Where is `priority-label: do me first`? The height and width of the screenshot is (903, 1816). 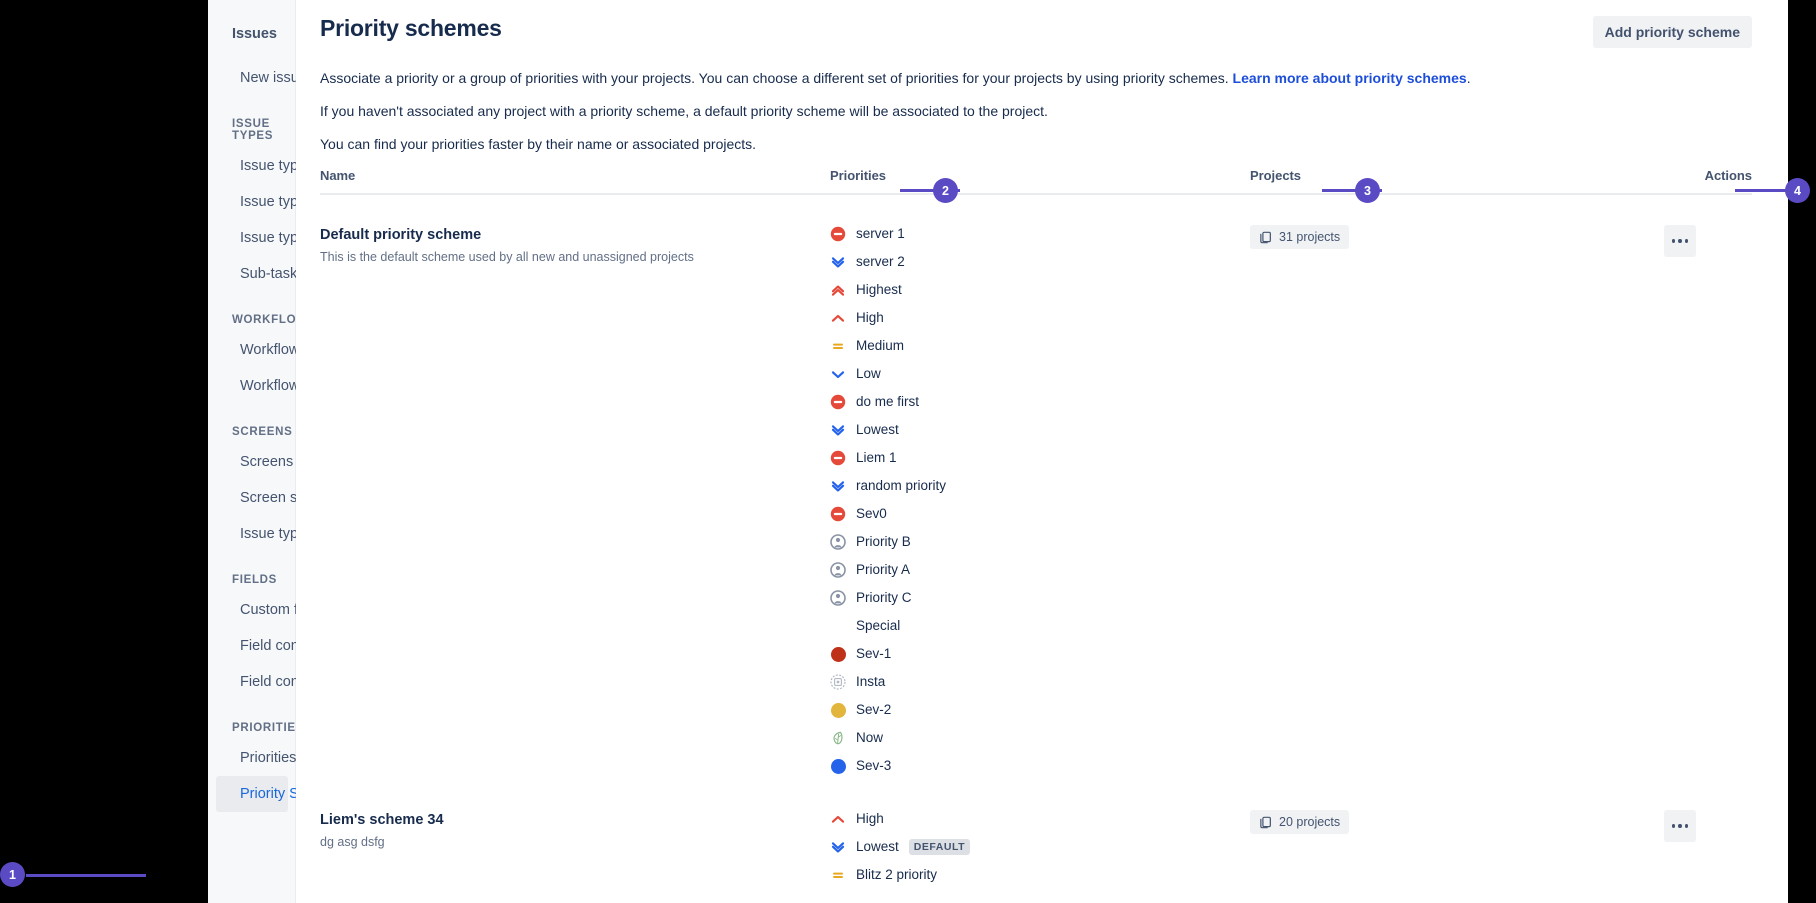
priority-label: do me first is located at coordinates (888, 401).